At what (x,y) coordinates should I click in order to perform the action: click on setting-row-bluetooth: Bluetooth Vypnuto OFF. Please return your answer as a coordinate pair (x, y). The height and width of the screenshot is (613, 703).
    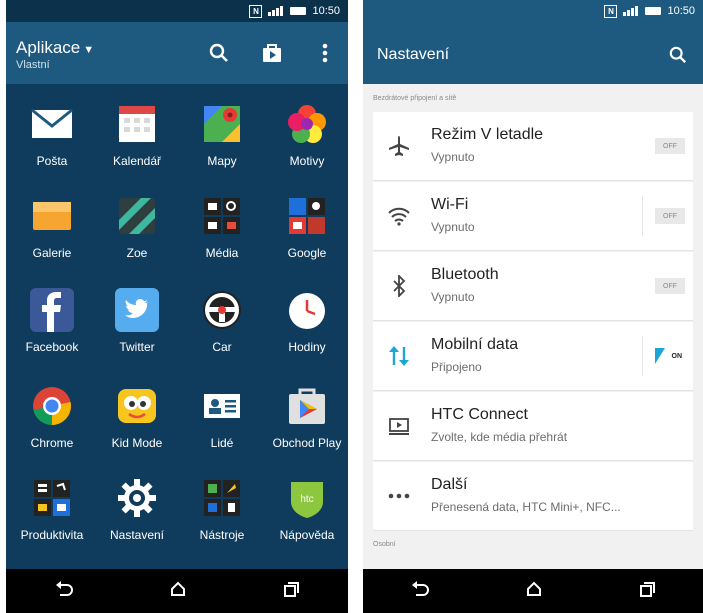
    Looking at the image, I should click on (533, 286).